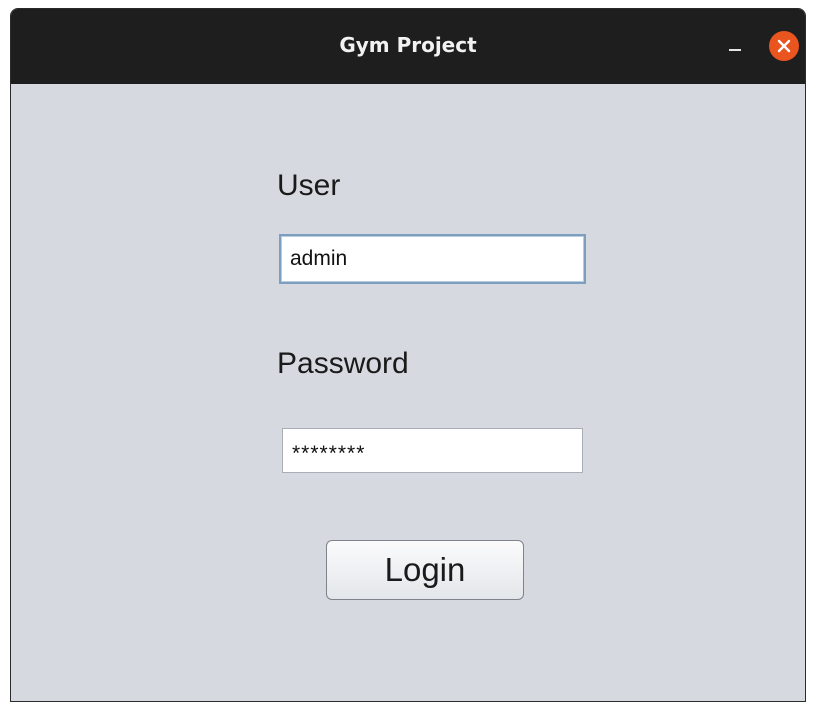 Image resolution: width=817 pixels, height=704 pixels. I want to click on password-input: ********, so click(432, 450).